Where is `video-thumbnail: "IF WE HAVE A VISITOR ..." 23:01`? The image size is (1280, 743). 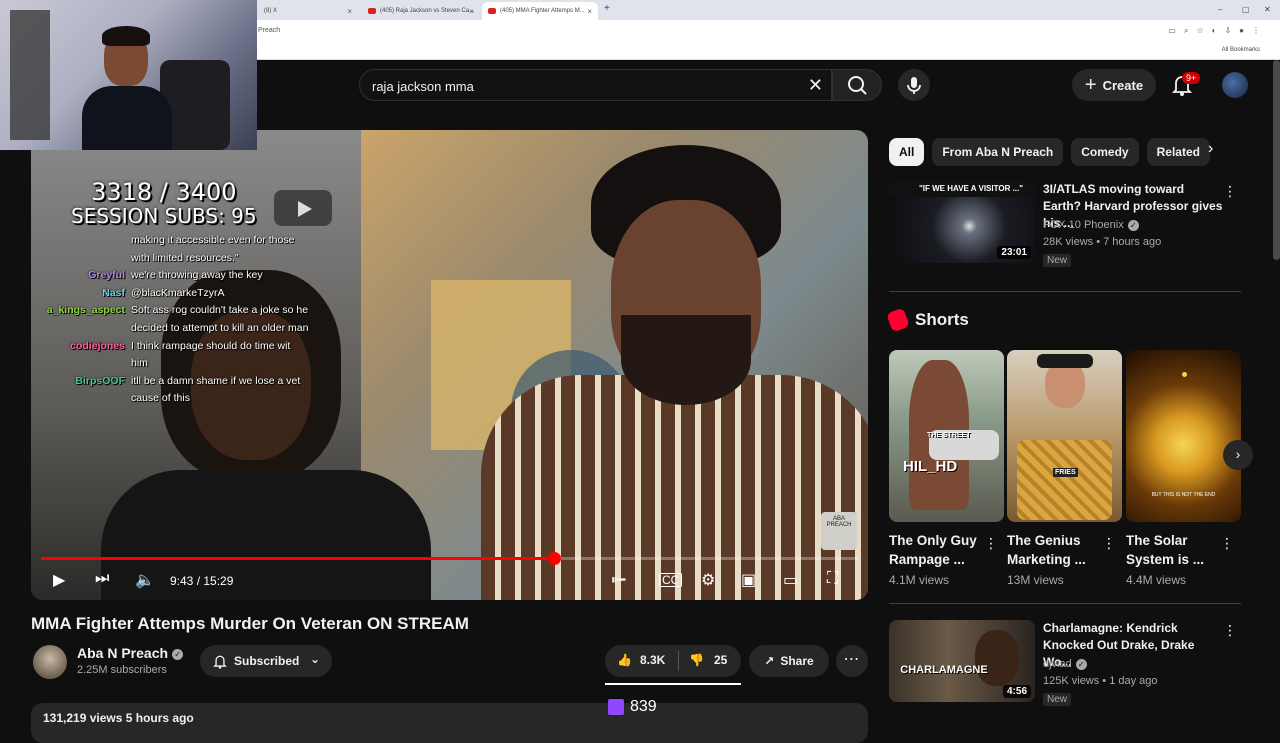 video-thumbnail: "IF WE HAVE A VISITOR ..." 23:01 is located at coordinates (962, 222).